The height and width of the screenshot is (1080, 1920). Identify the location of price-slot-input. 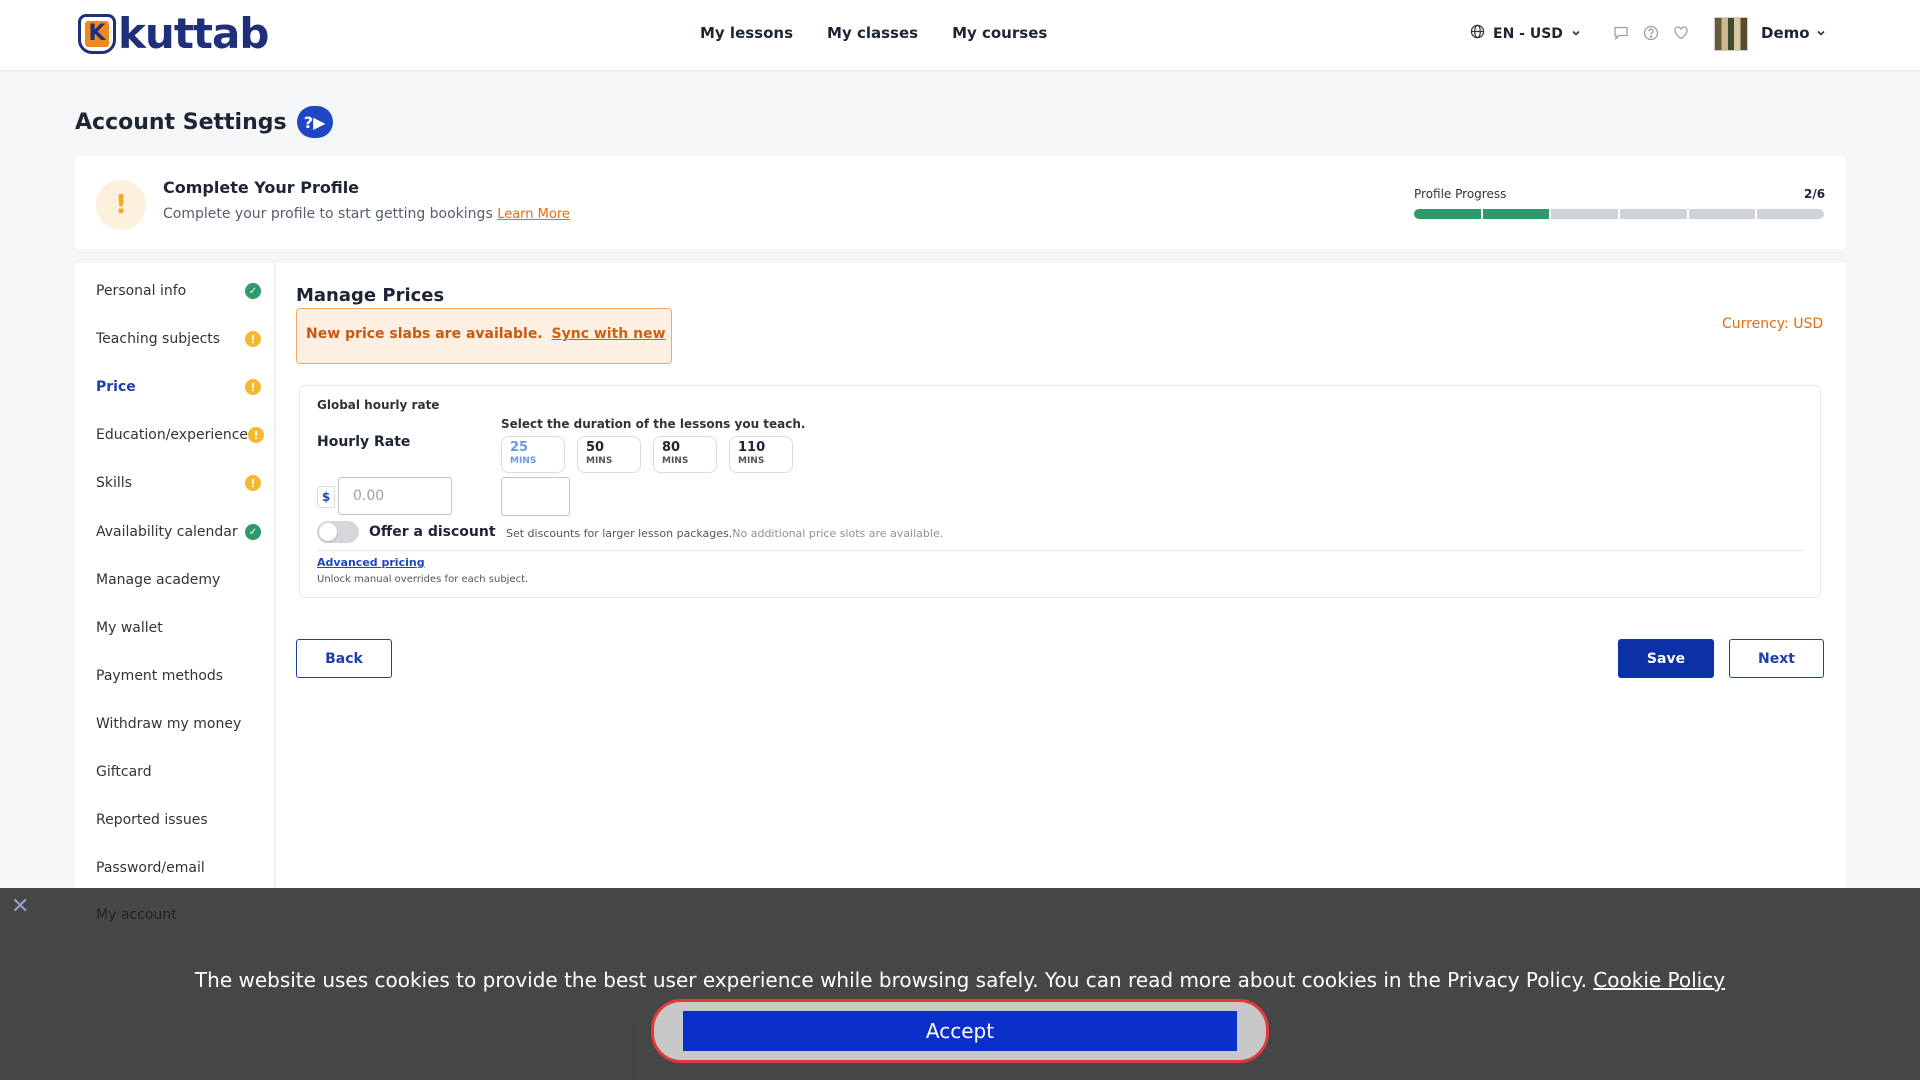
(535, 496).